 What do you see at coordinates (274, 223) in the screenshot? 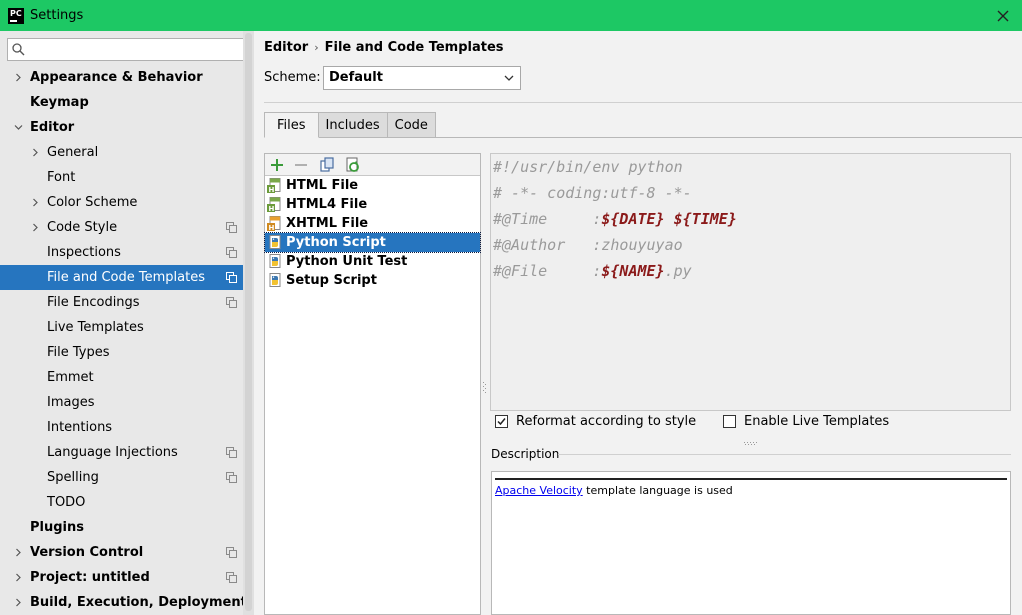
I see `xhtml-file-icon: H` at bounding box center [274, 223].